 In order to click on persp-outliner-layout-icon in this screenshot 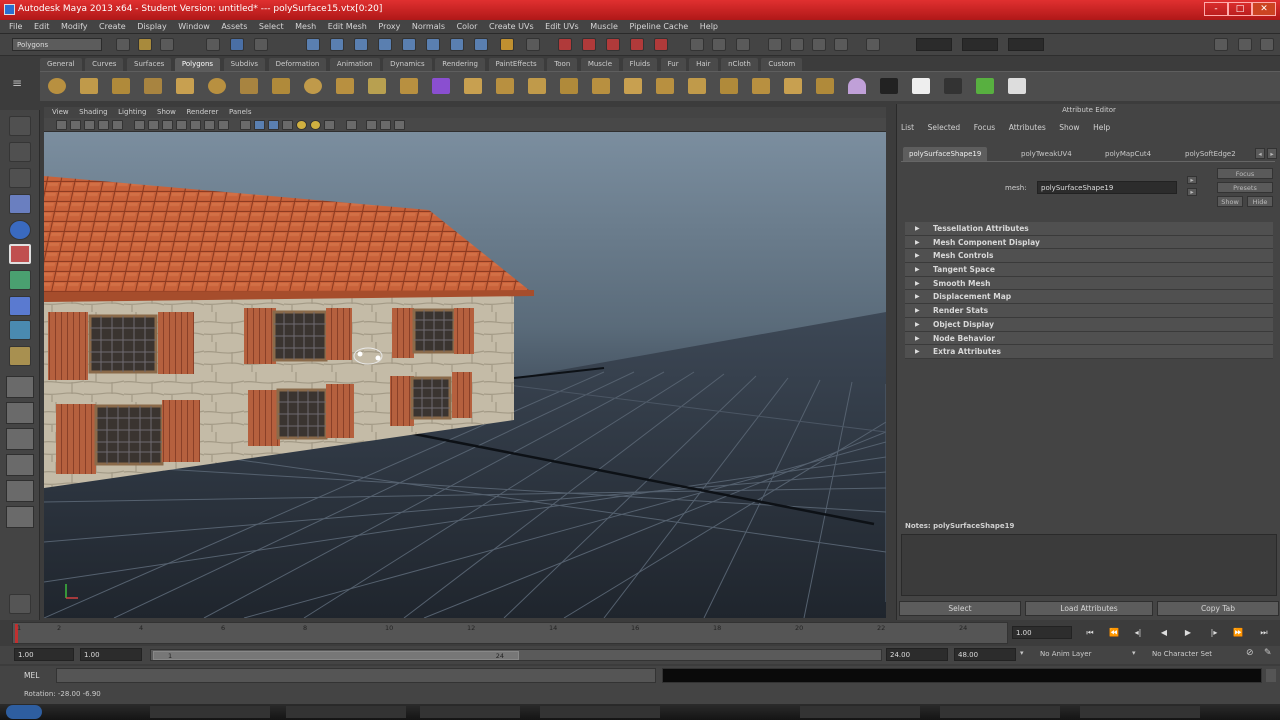, I will do `click(20, 439)`.